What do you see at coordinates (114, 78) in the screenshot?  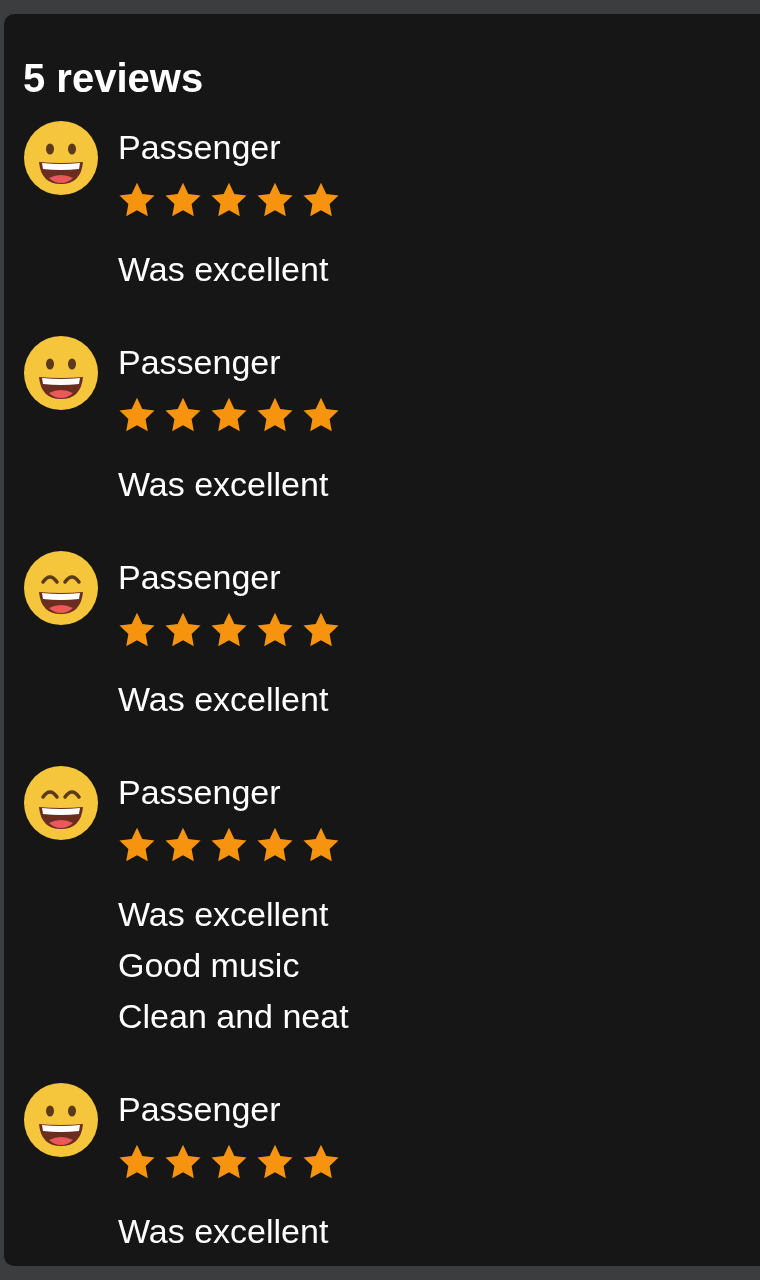 I see `reviews-title: 5 reviews` at bounding box center [114, 78].